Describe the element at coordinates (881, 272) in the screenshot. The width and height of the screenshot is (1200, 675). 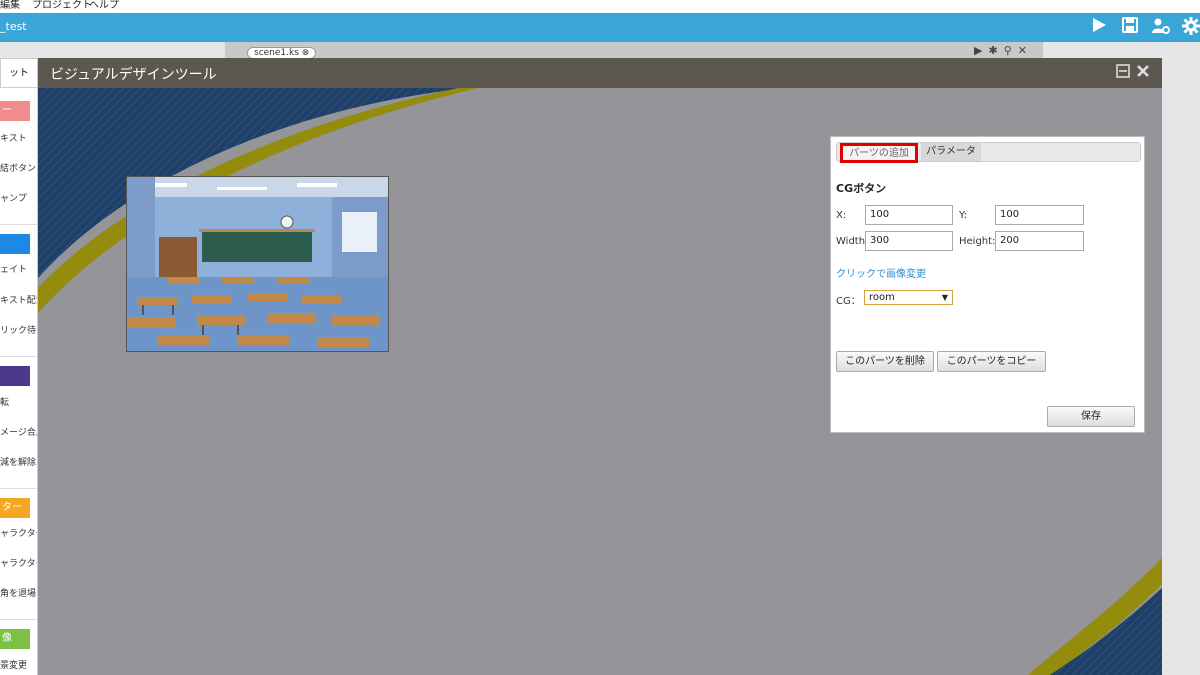
I see `change-image-link: クリックで画像変更` at that location.